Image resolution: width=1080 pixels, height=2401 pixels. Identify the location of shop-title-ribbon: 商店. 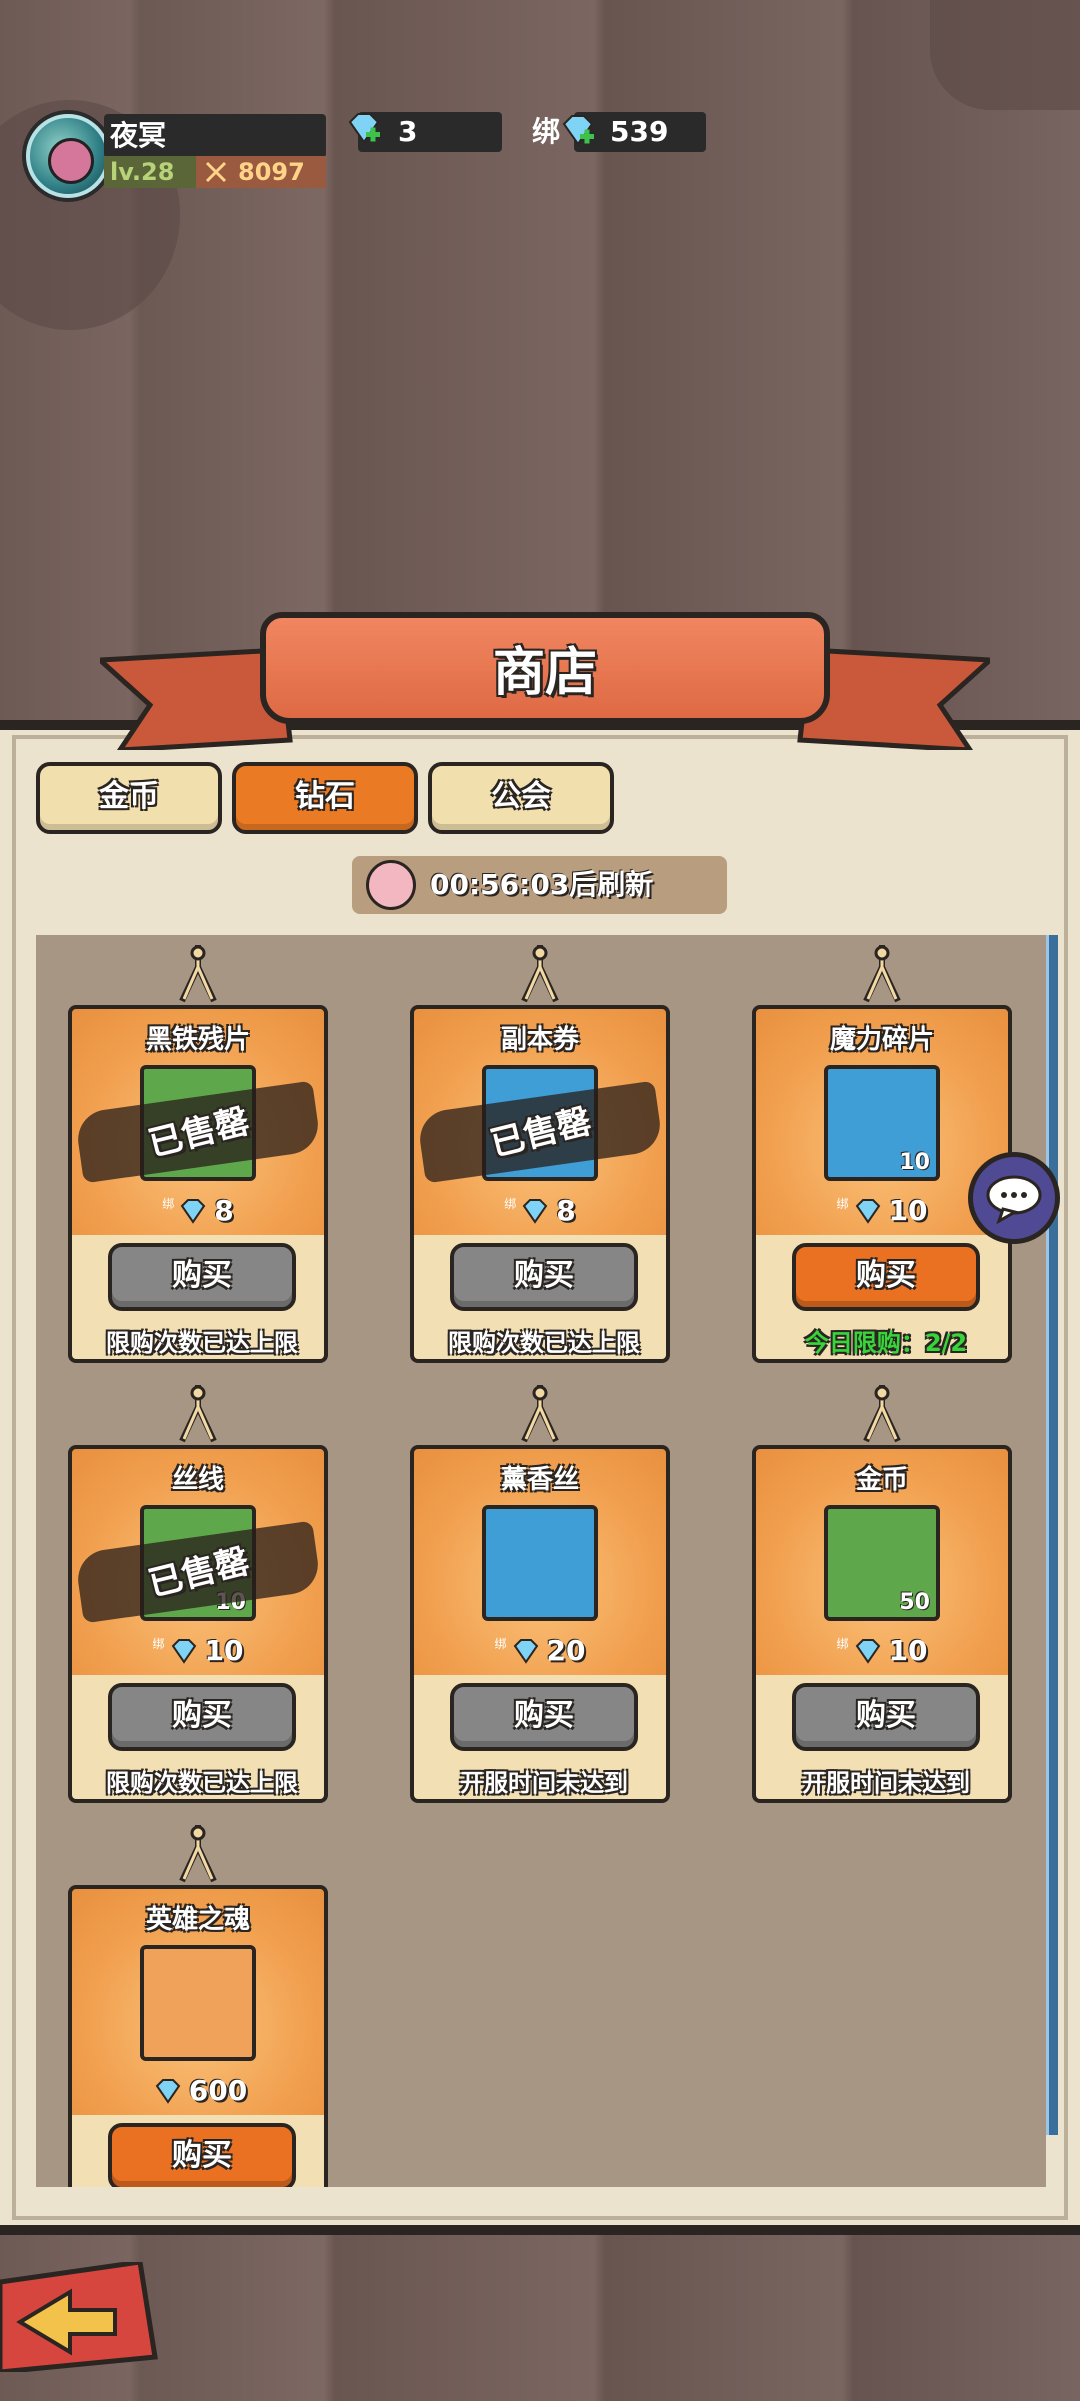
(545, 675).